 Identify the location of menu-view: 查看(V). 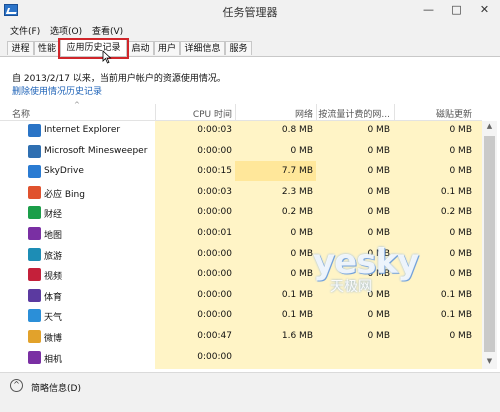
(107, 30).